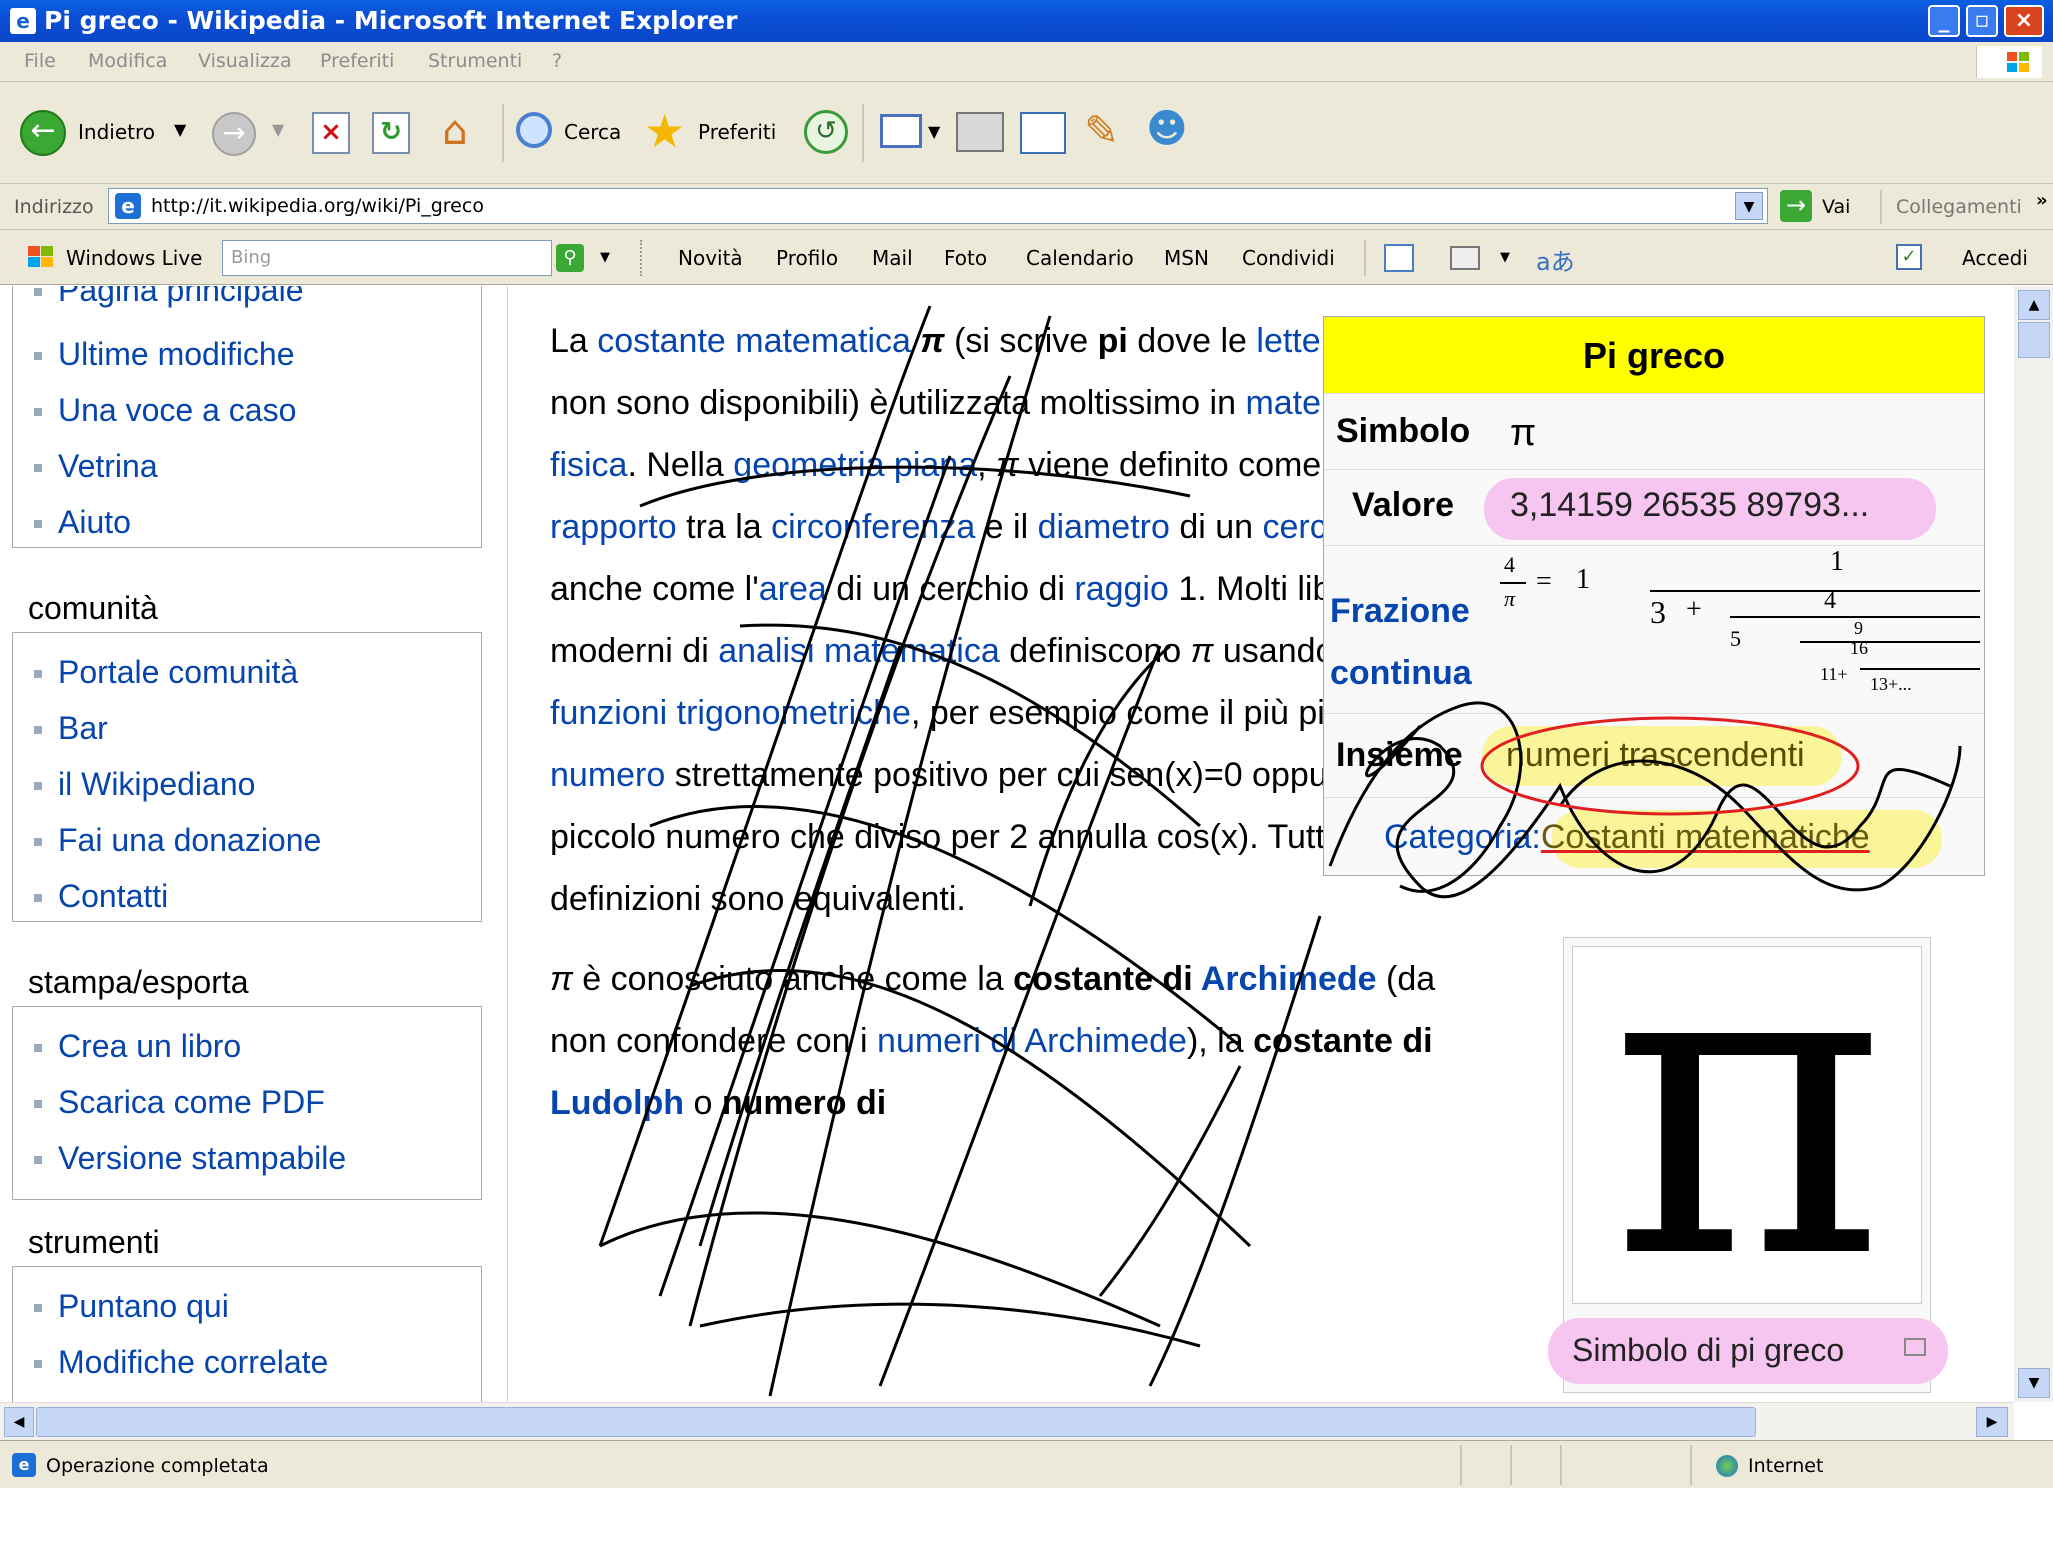 This screenshot has width=2053, height=1546. What do you see at coordinates (2034, 1383) in the screenshot?
I see `scroll-down-icon: ▼` at bounding box center [2034, 1383].